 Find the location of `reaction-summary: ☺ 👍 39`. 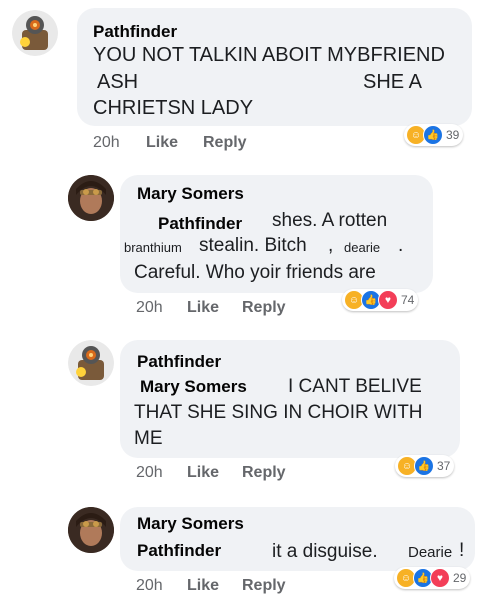

reaction-summary: ☺ 👍 39 is located at coordinates (434, 135).